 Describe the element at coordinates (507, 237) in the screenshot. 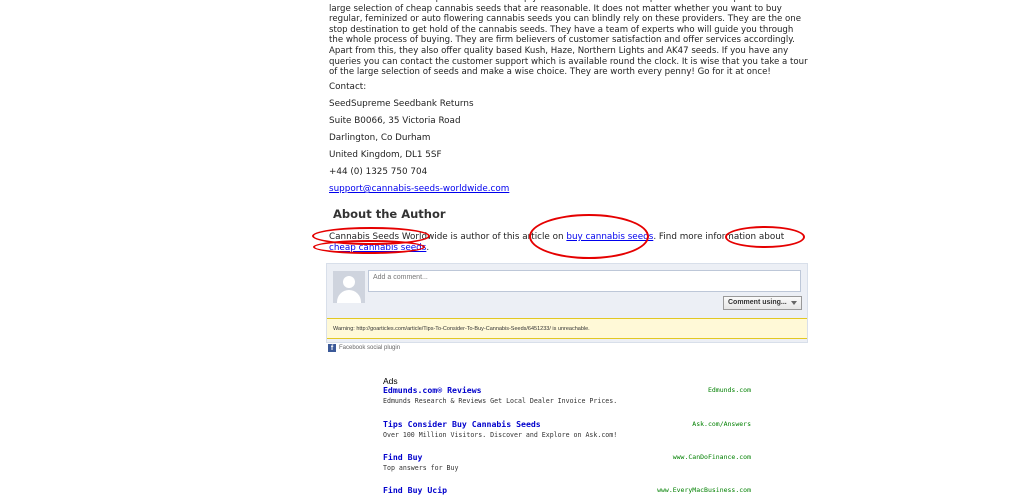

I see `about-text-part: is author of this article on` at that location.